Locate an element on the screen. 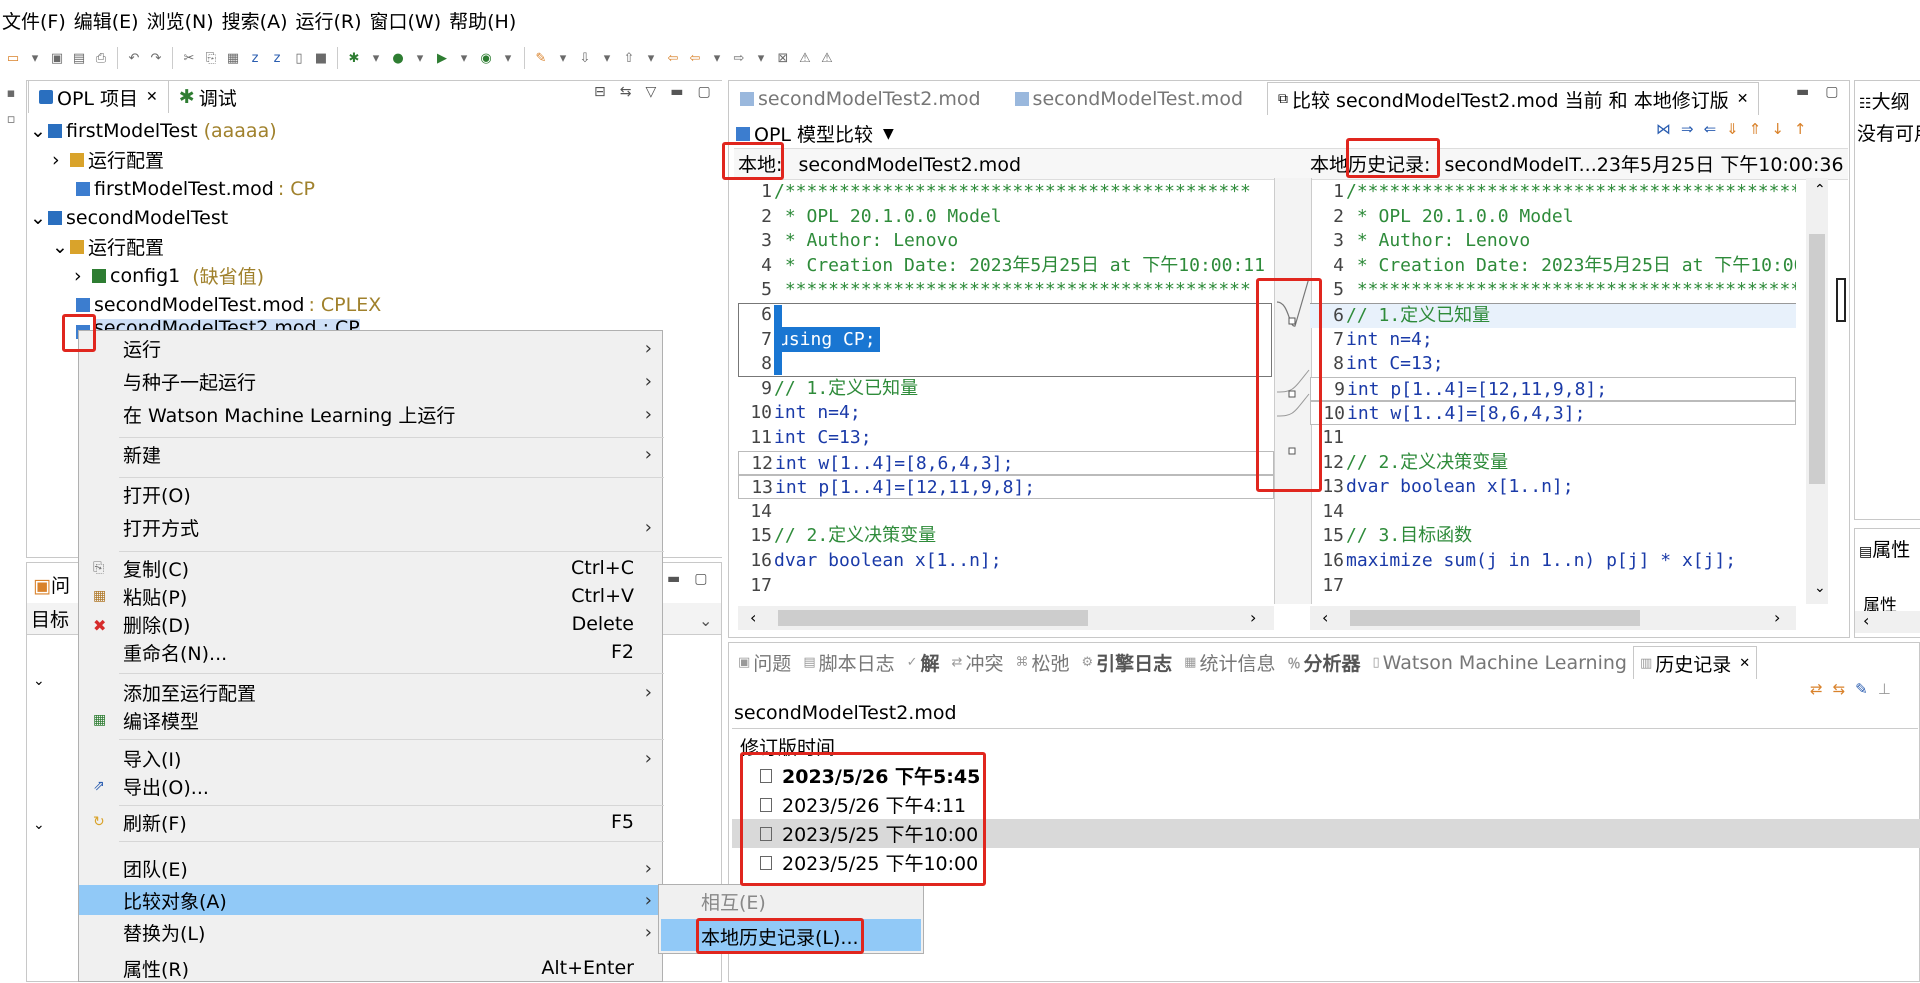  collapse-all-icon: ⊟ is located at coordinates (600, 92).